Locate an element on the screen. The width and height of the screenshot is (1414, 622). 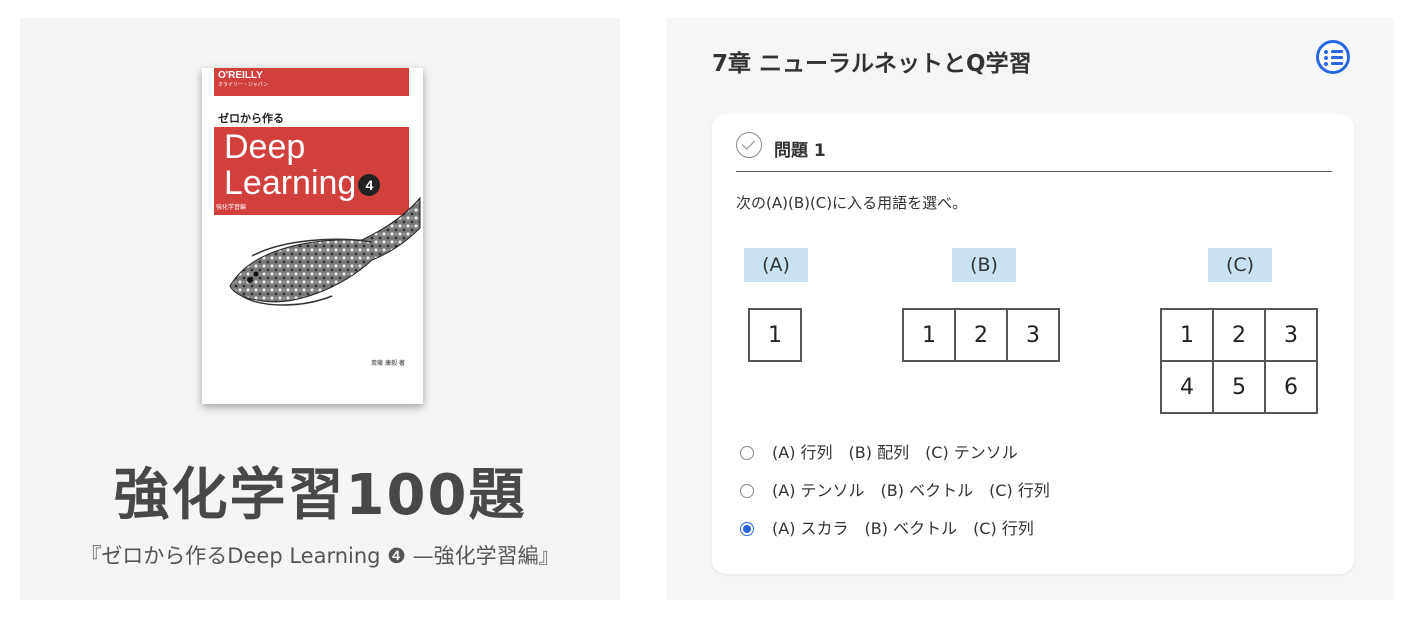
page-title: 強化学習100題 is located at coordinates (320, 495).